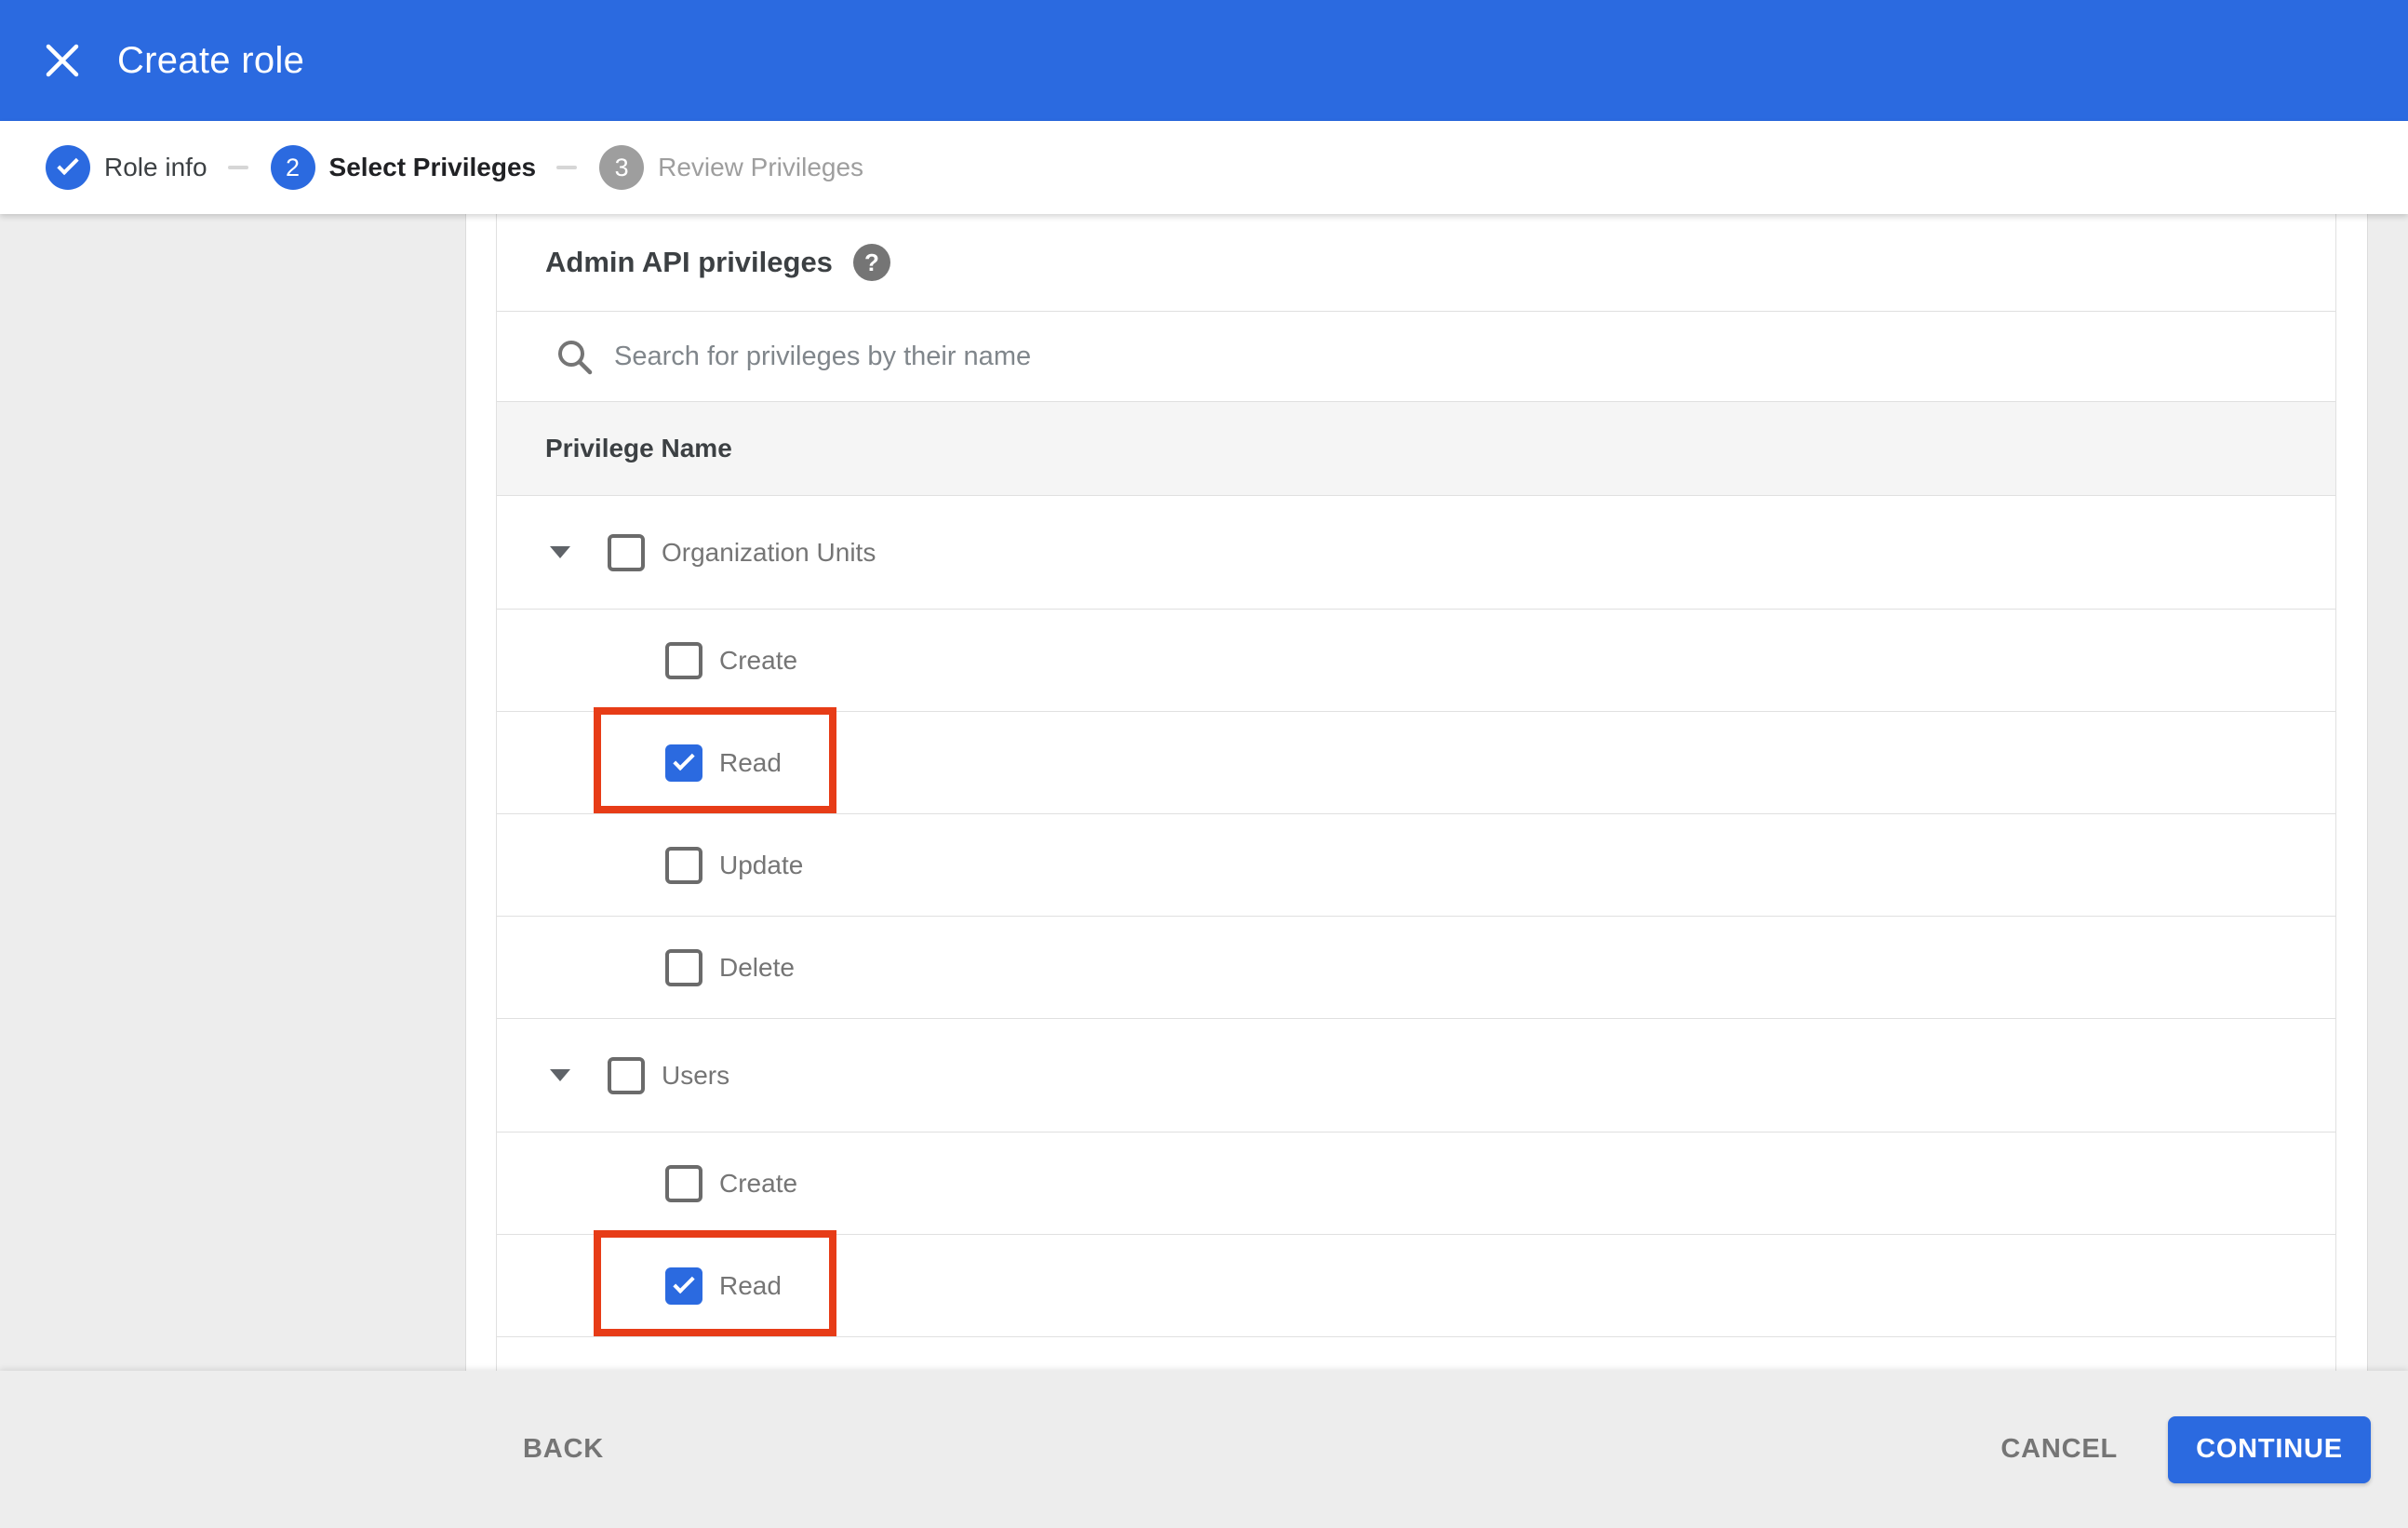 The height and width of the screenshot is (1528, 2408). What do you see at coordinates (1416, 1076) in the screenshot?
I see `group-row-users: Users` at bounding box center [1416, 1076].